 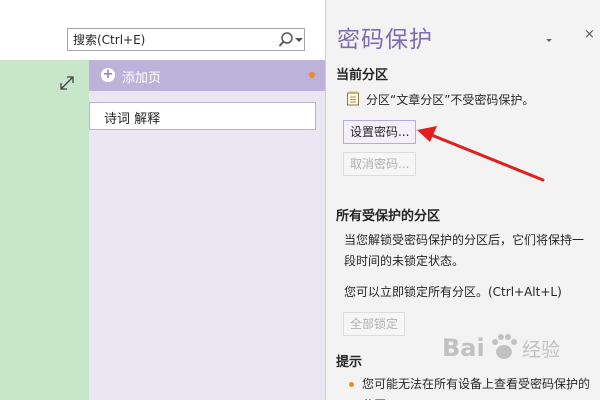 I want to click on page-canvas, so click(x=44, y=230).